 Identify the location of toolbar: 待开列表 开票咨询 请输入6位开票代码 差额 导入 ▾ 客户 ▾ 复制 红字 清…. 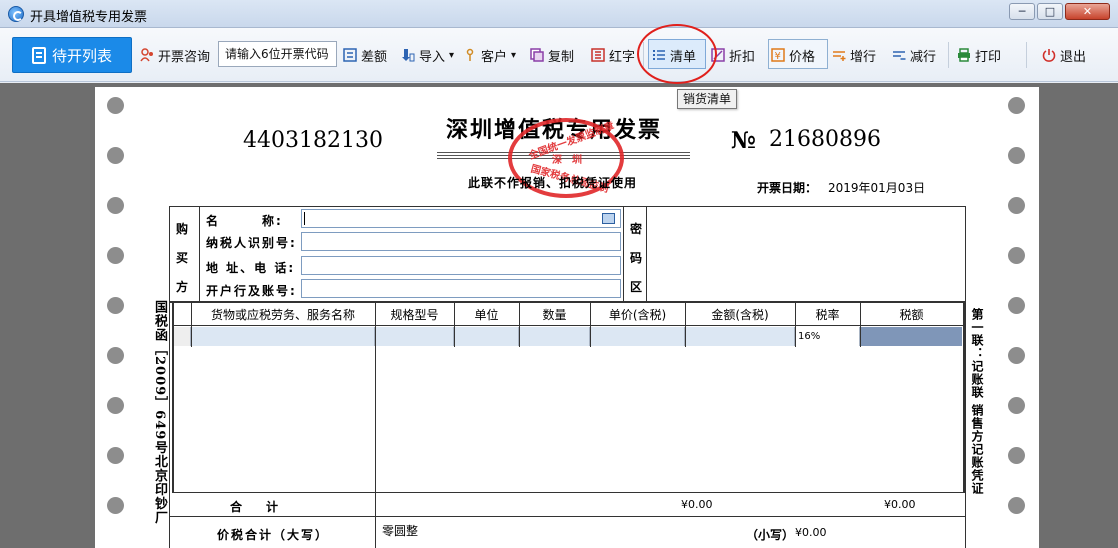
(559, 55).